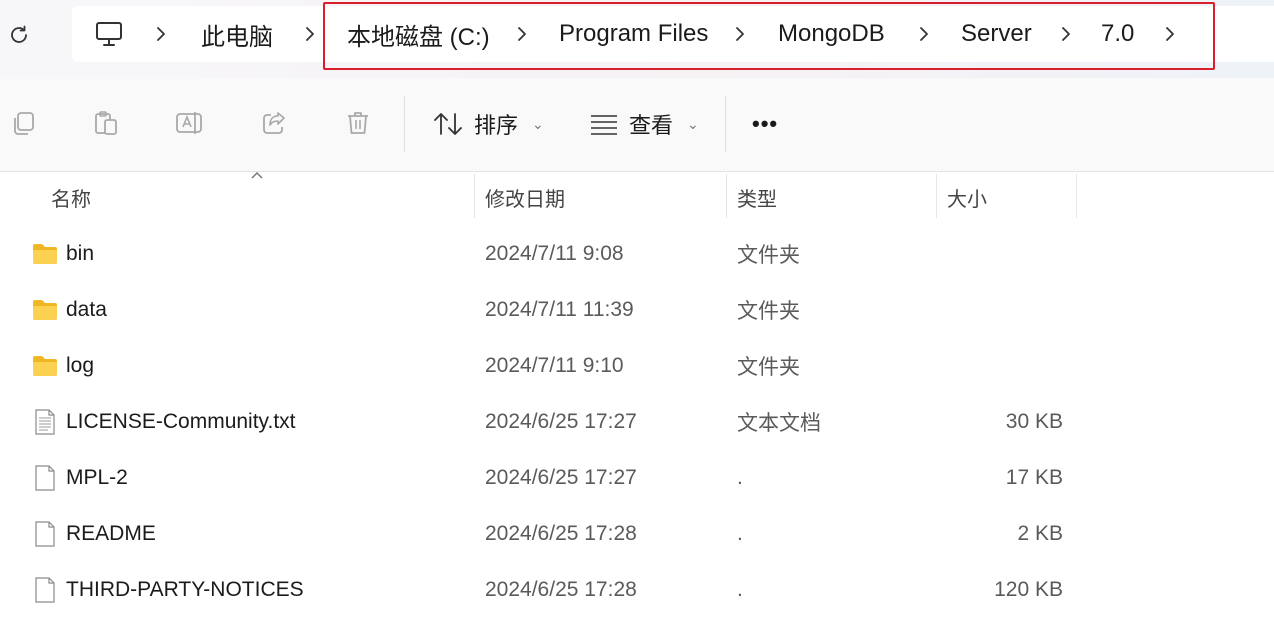 This screenshot has width=1274, height=637. I want to click on file-size: 30 KB, so click(1034, 421).